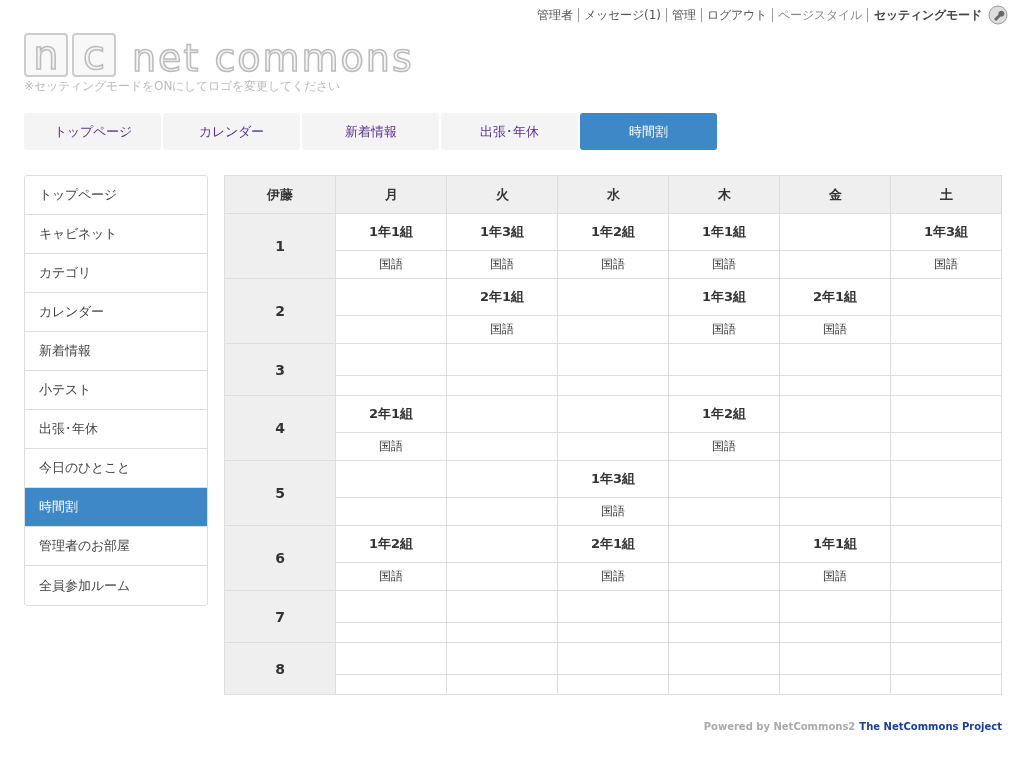  I want to click on logo-text: net commons, so click(273, 58).